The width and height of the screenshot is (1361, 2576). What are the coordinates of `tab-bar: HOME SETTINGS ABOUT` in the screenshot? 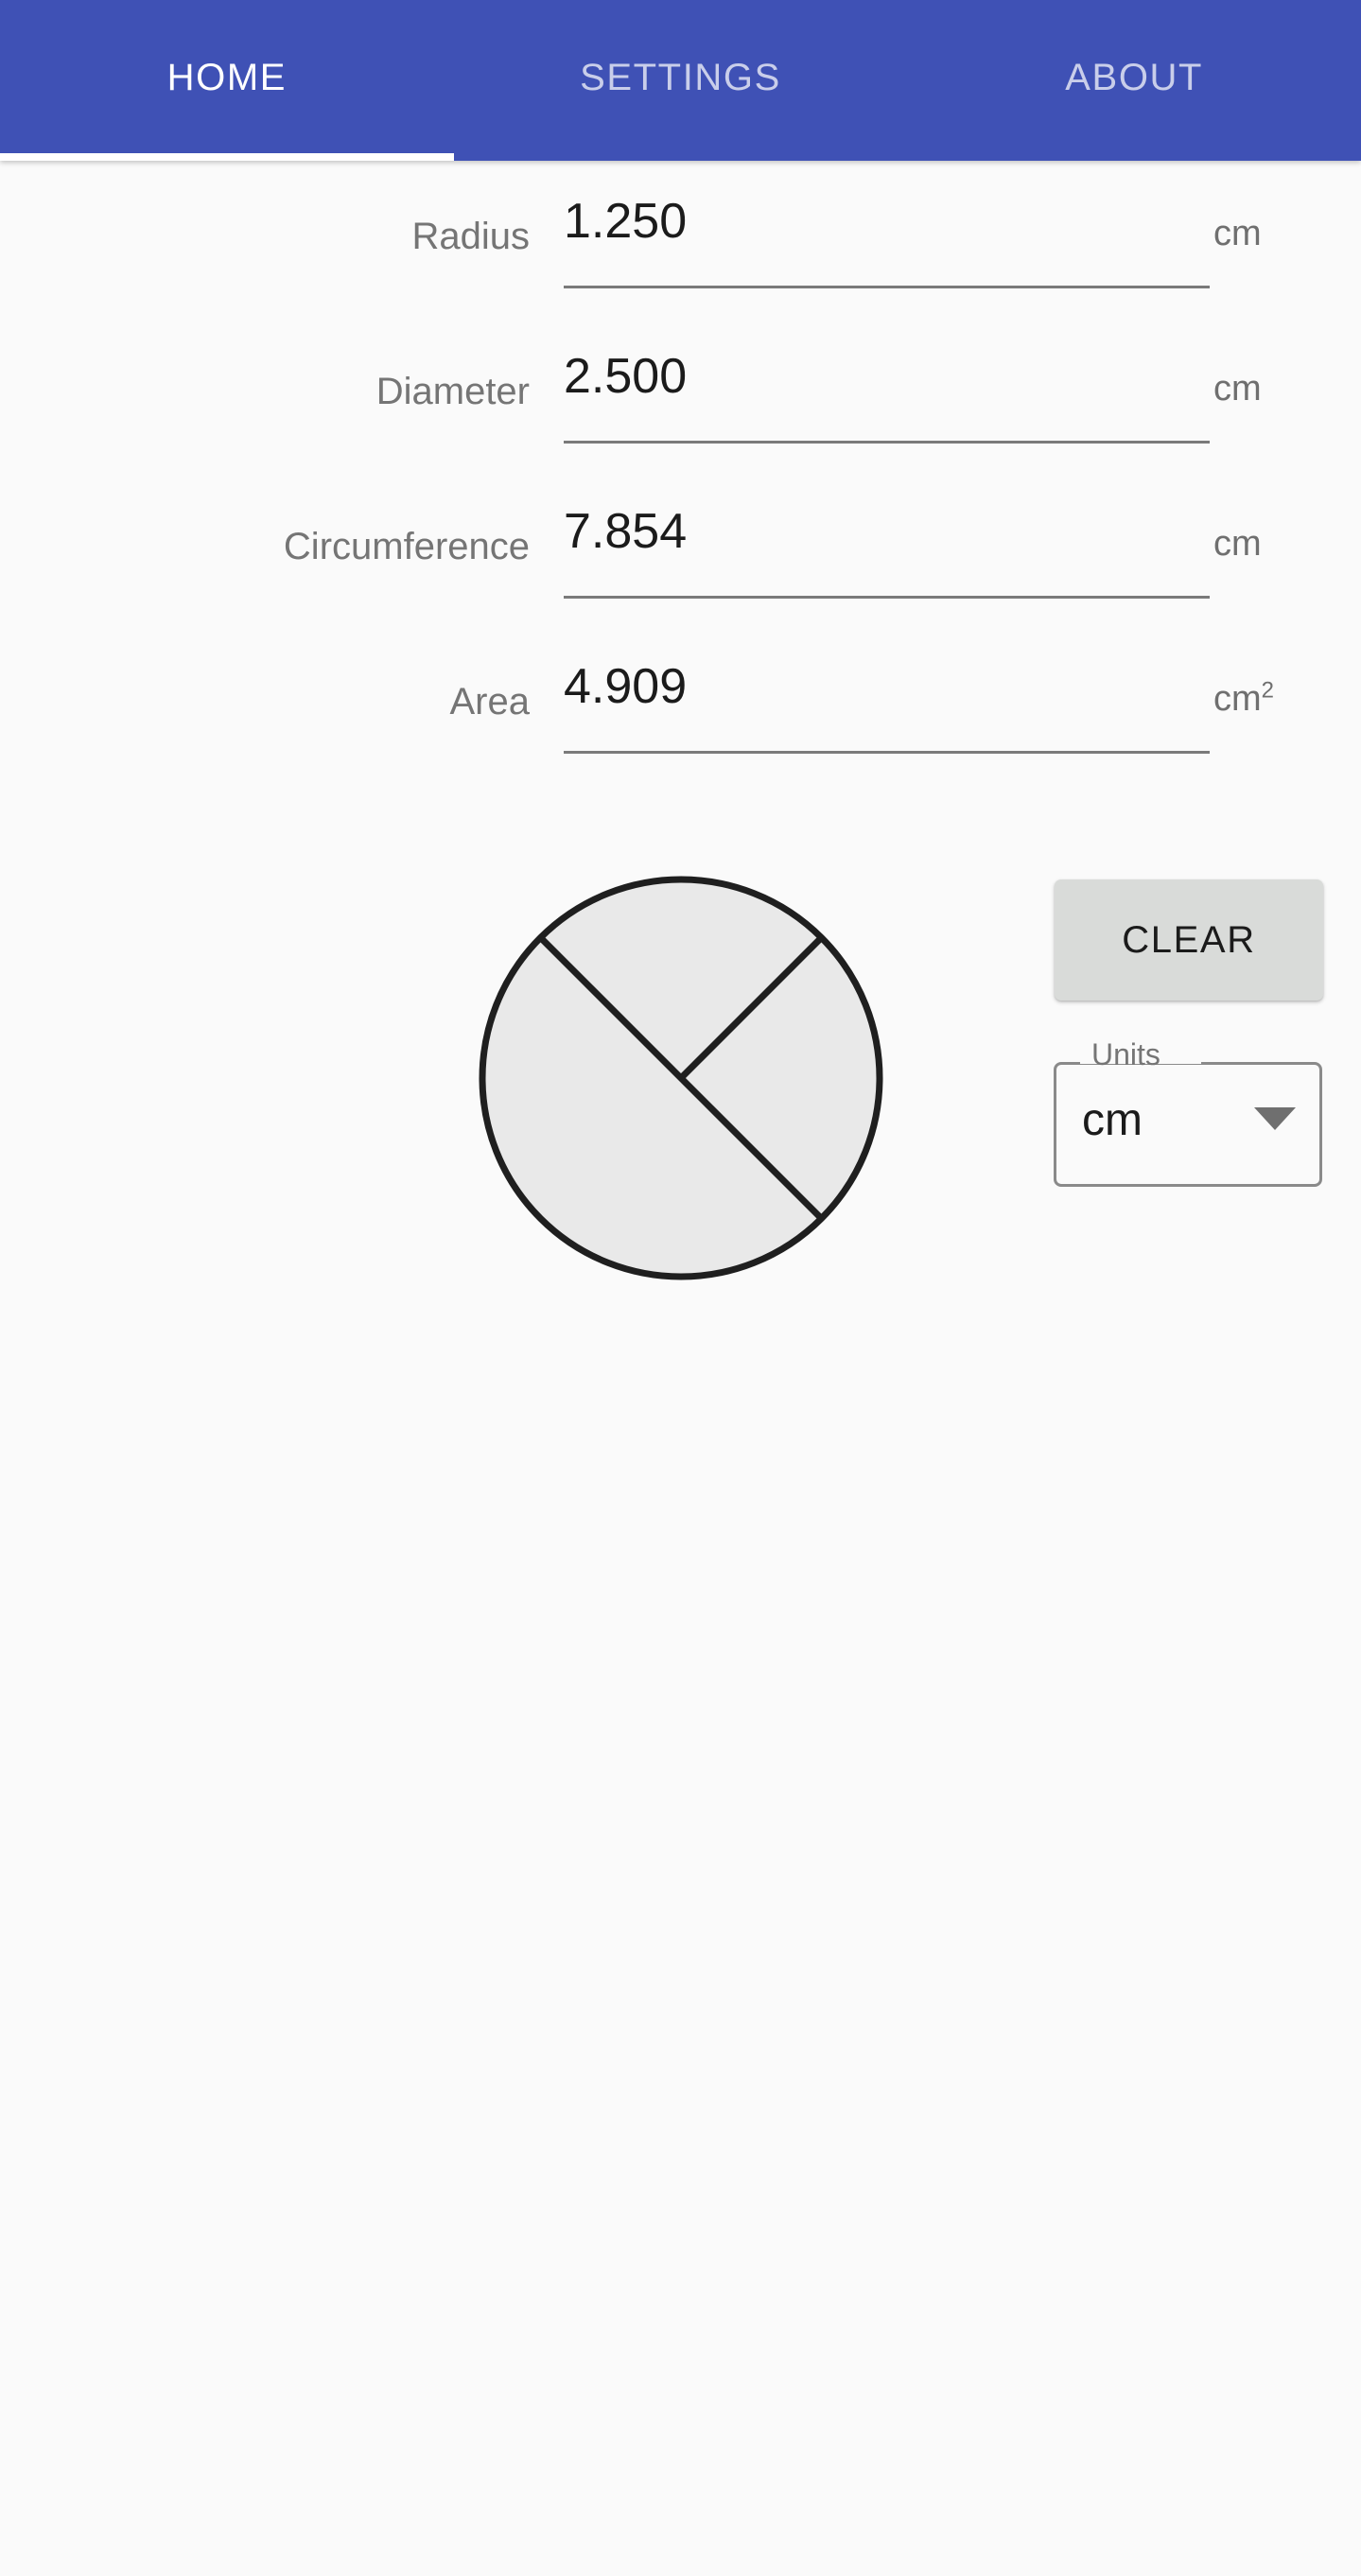 It's located at (680, 80).